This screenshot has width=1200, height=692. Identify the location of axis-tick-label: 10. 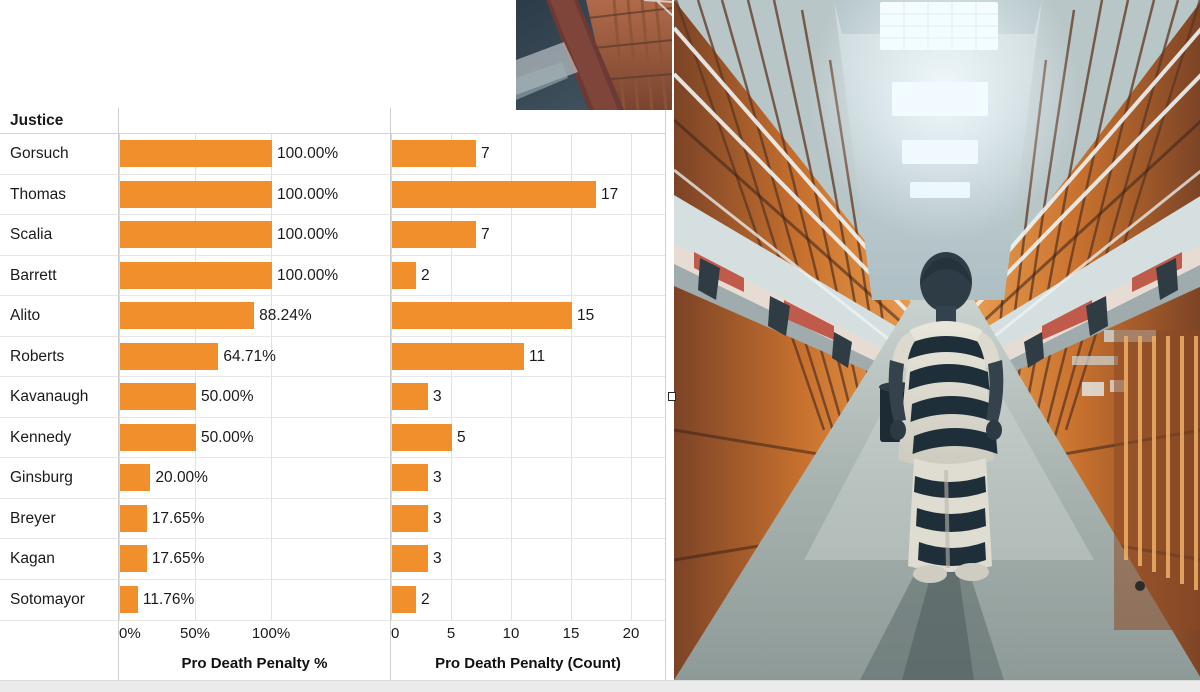
(511, 633).